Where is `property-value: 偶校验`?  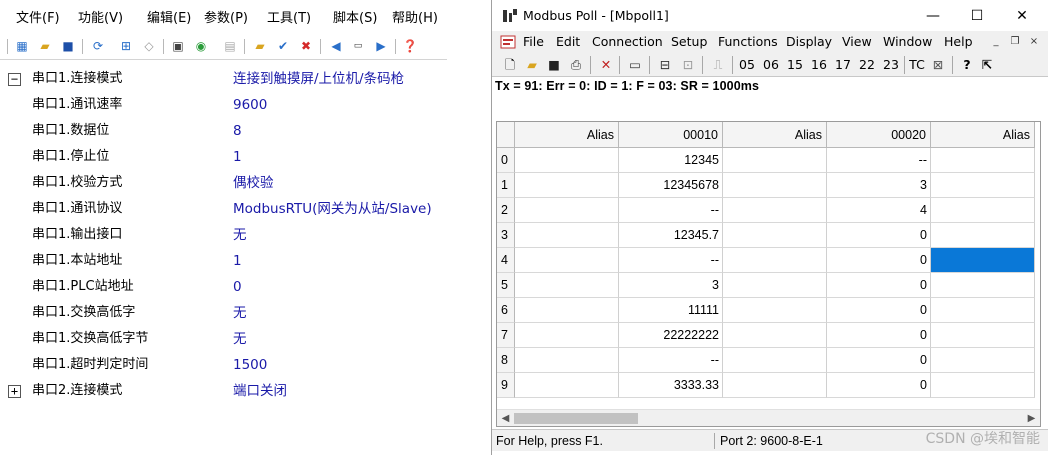 property-value: 偶校验 is located at coordinates (253, 183).